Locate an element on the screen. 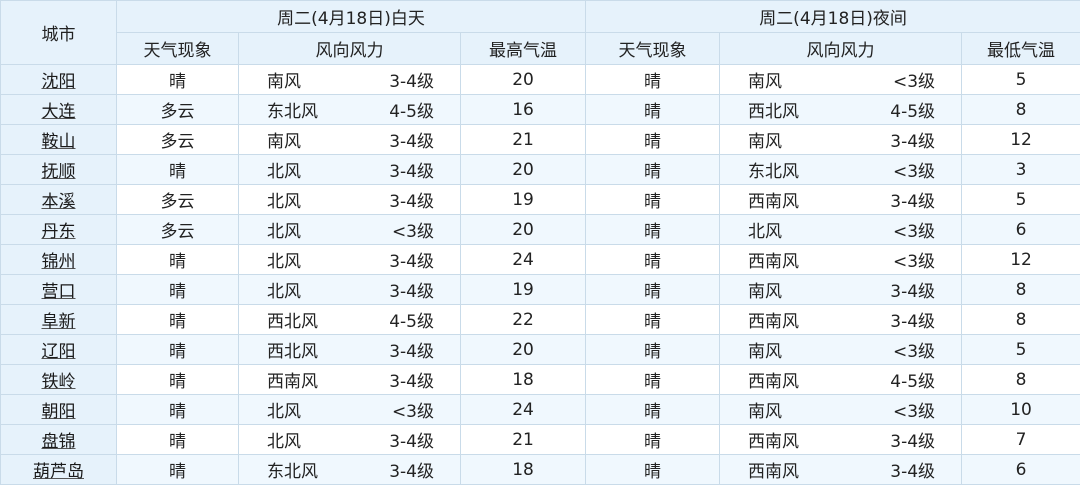 Image resolution: width=1080 pixels, height=497 pixels. low-temp-cell: 6 is located at coordinates (1020, 469).